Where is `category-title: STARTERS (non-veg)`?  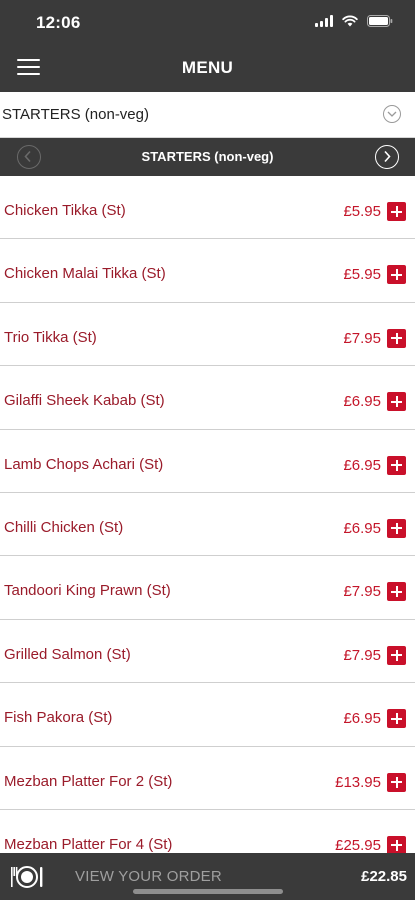 category-title: STARTERS (non-veg) is located at coordinates (207, 156).